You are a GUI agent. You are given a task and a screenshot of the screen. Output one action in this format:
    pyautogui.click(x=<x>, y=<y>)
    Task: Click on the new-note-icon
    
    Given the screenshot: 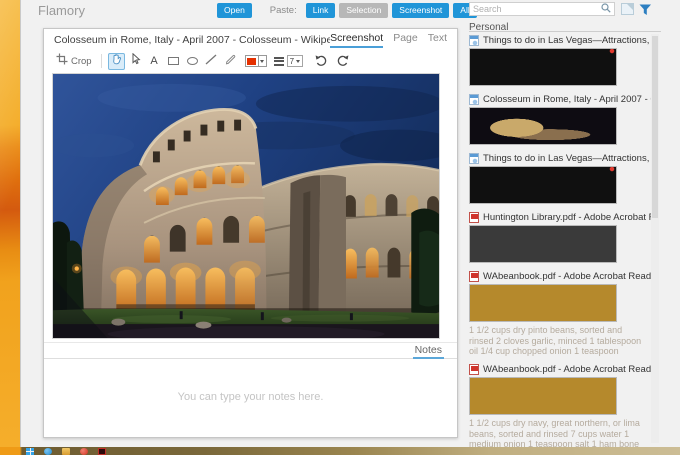 What is the action you would take?
    pyautogui.click(x=627, y=9)
    